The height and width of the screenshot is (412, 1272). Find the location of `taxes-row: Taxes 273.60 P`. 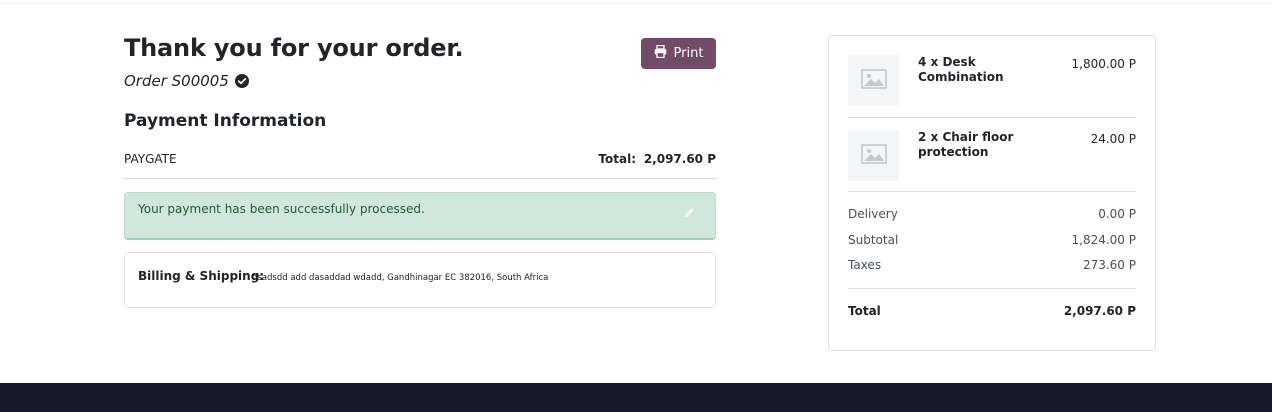

taxes-row: Taxes 273.60 P is located at coordinates (992, 266).